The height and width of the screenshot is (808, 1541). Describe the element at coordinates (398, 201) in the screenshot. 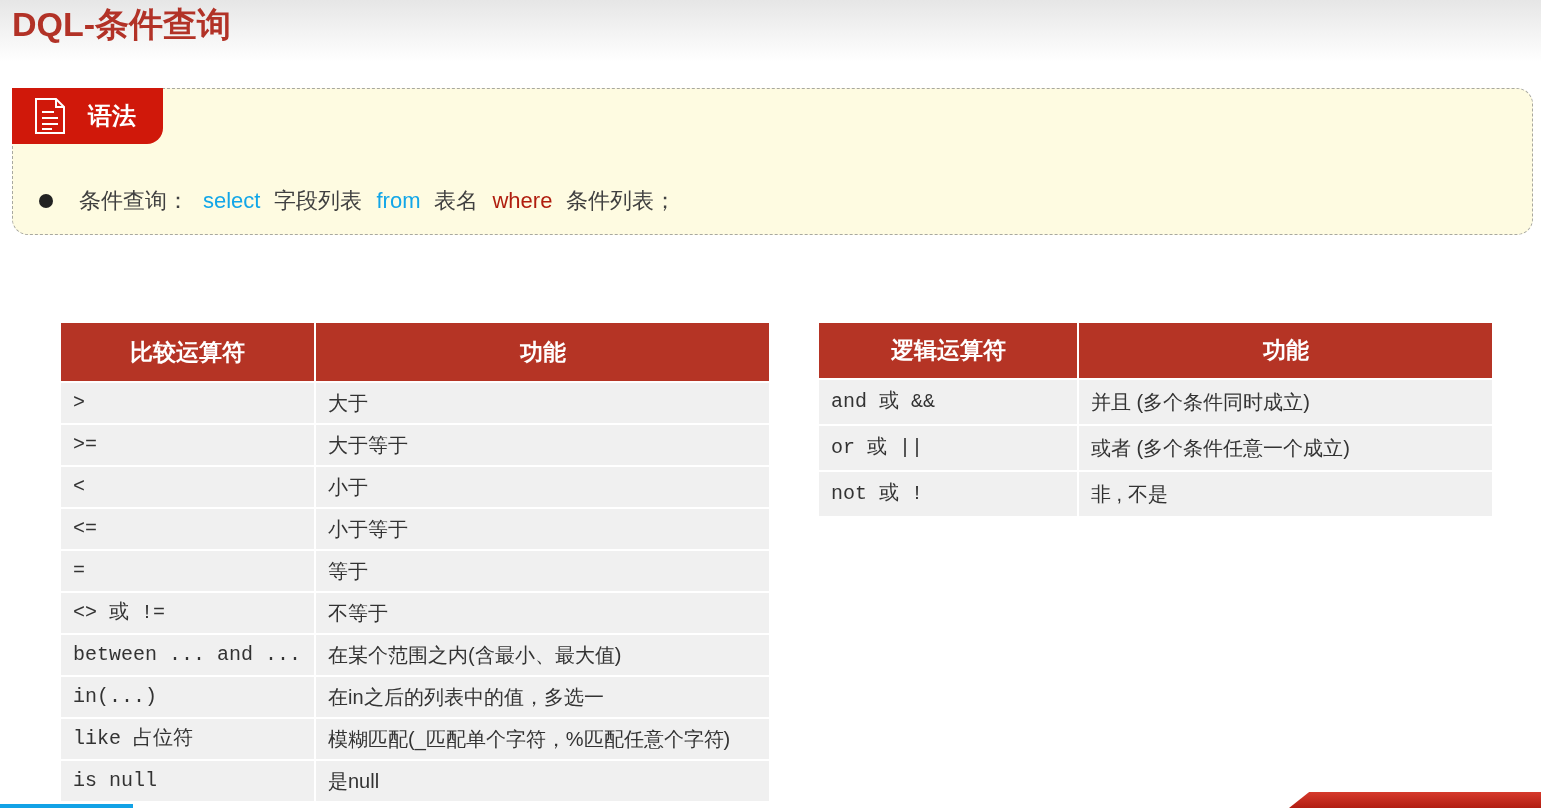

I see `sql-keyword: from` at that location.